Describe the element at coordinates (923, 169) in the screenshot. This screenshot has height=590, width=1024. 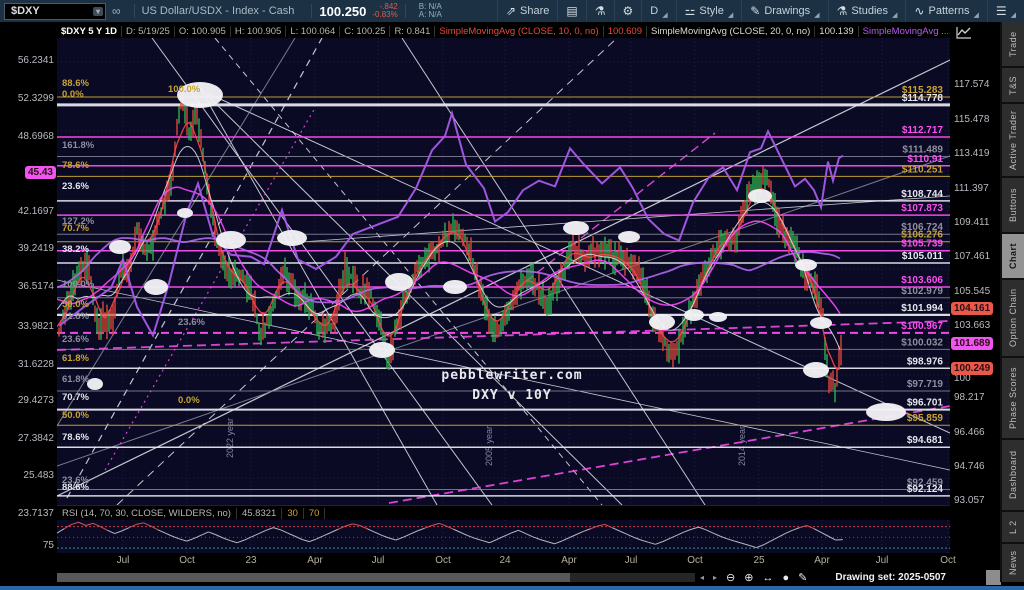
I see `price-level-label: $110.251` at that location.